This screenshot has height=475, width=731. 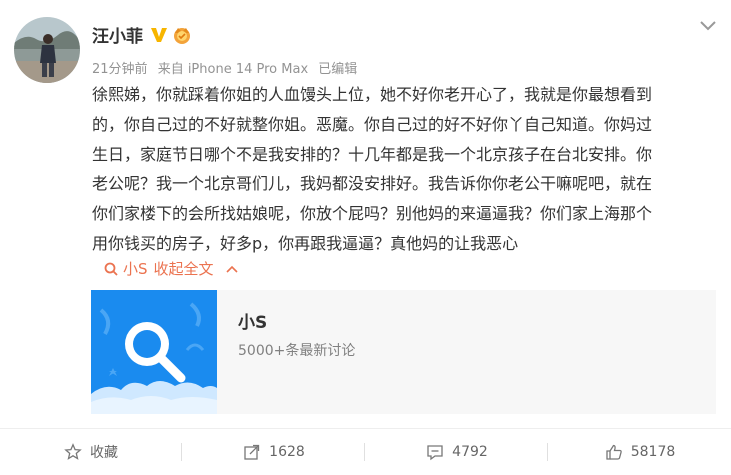 What do you see at coordinates (372, 124) in the screenshot?
I see `post-line: 的，你自己过的不好就整你姐。恶魔。你自己过的好不好你丫自己知道。你妈过` at bounding box center [372, 124].